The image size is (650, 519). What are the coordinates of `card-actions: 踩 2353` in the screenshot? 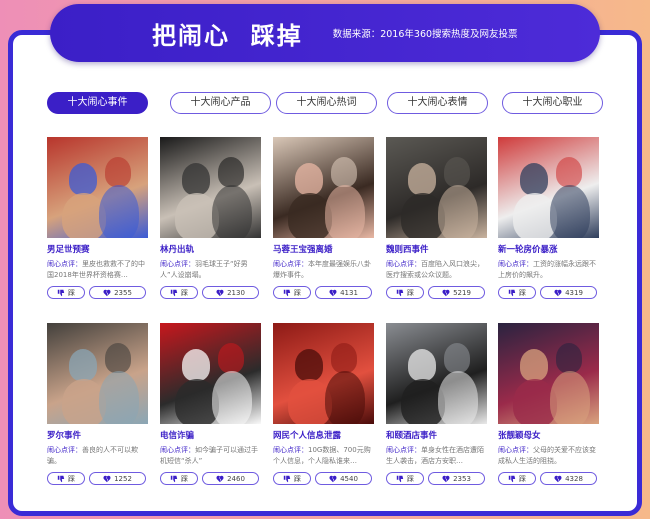 It's located at (436, 478).